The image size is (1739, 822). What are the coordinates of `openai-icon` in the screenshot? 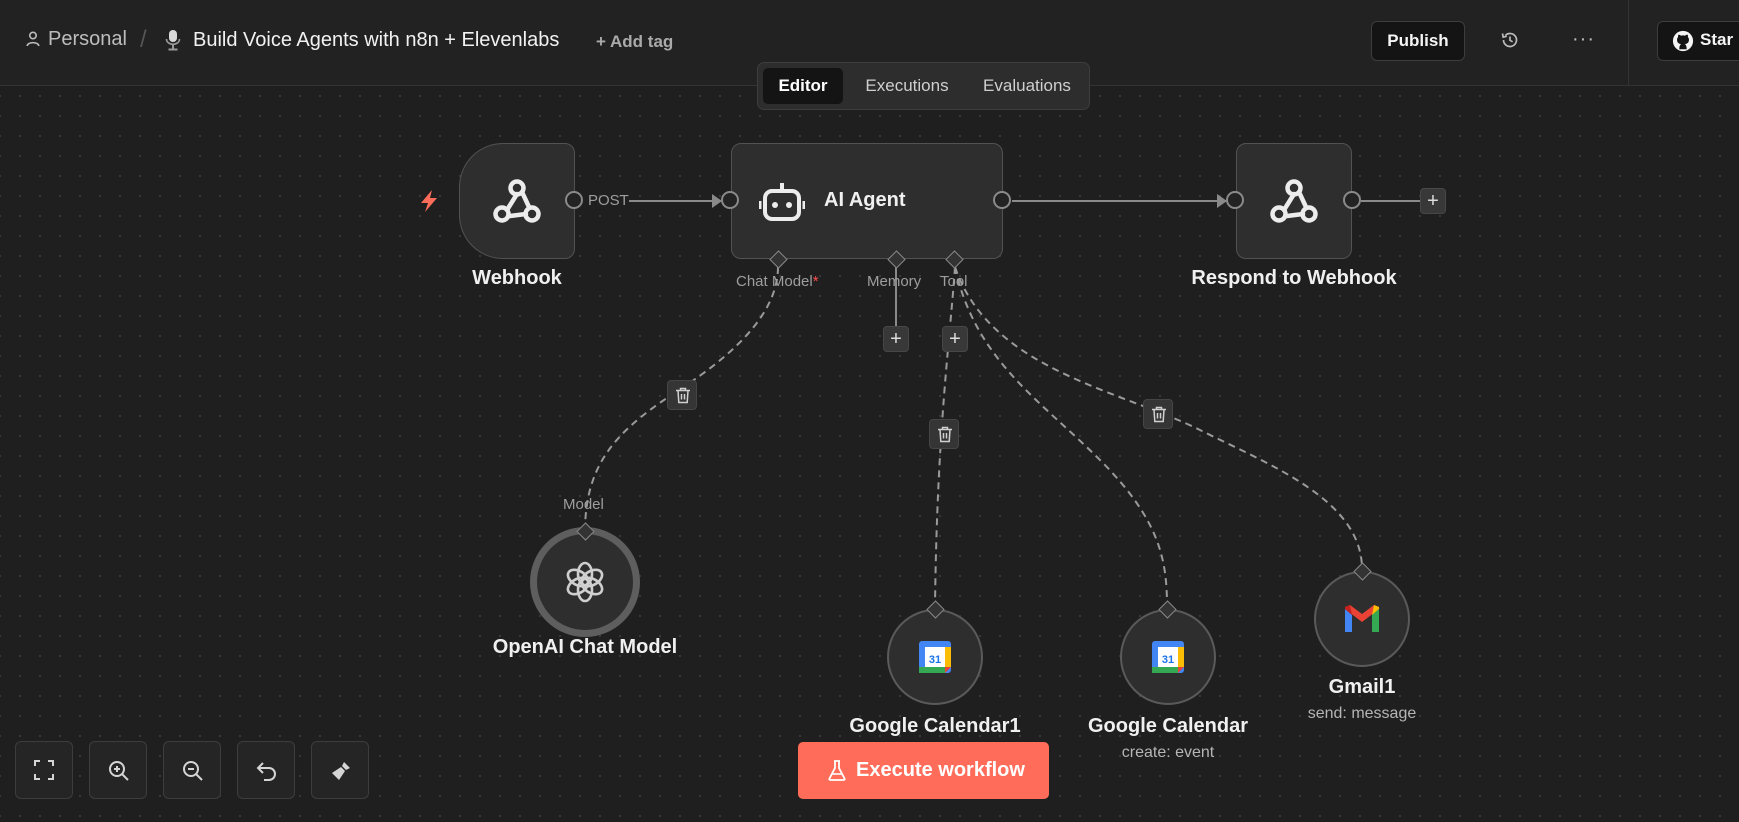 It's located at (585, 582).